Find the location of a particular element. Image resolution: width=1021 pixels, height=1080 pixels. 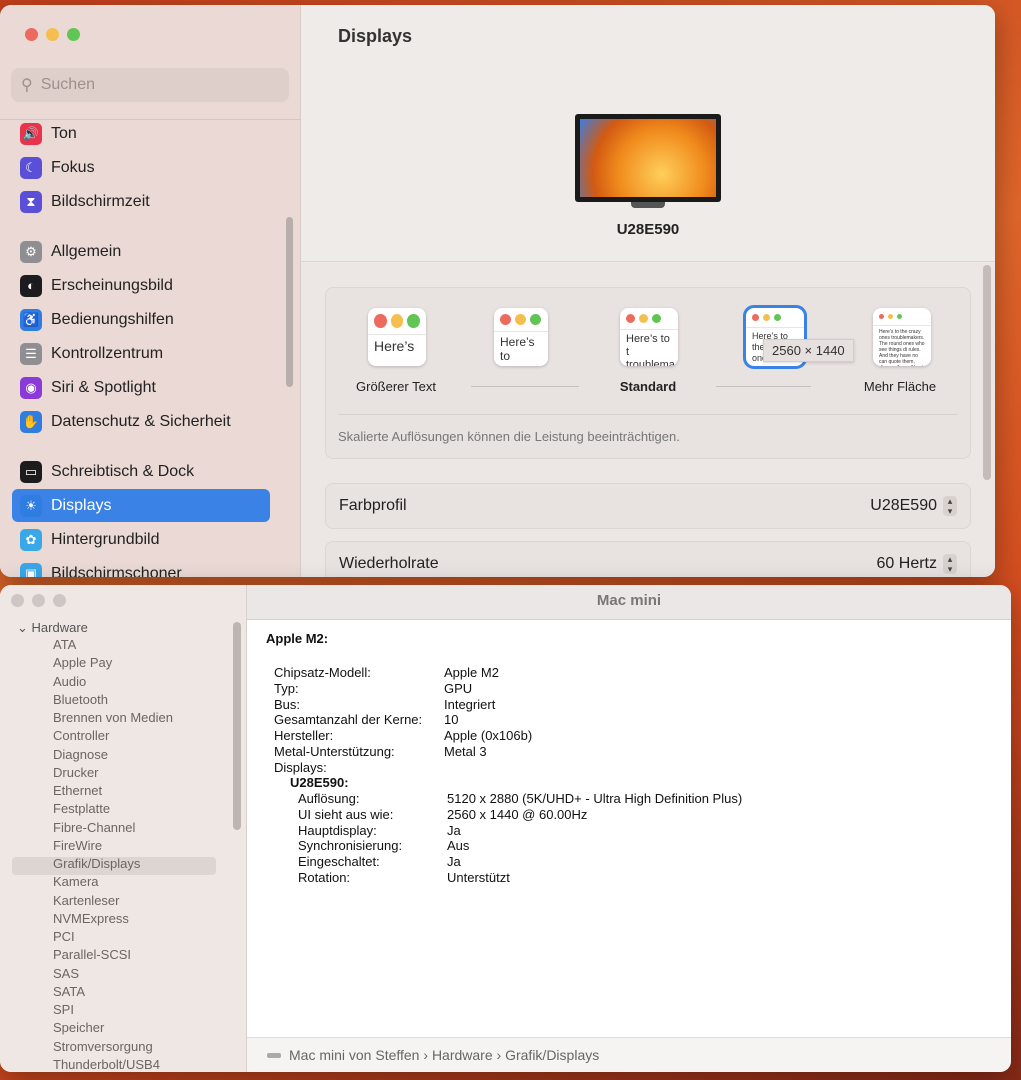

sidebar-item-erscheinungsbild: ◐ Erscheinungsbild is located at coordinates (141, 285).